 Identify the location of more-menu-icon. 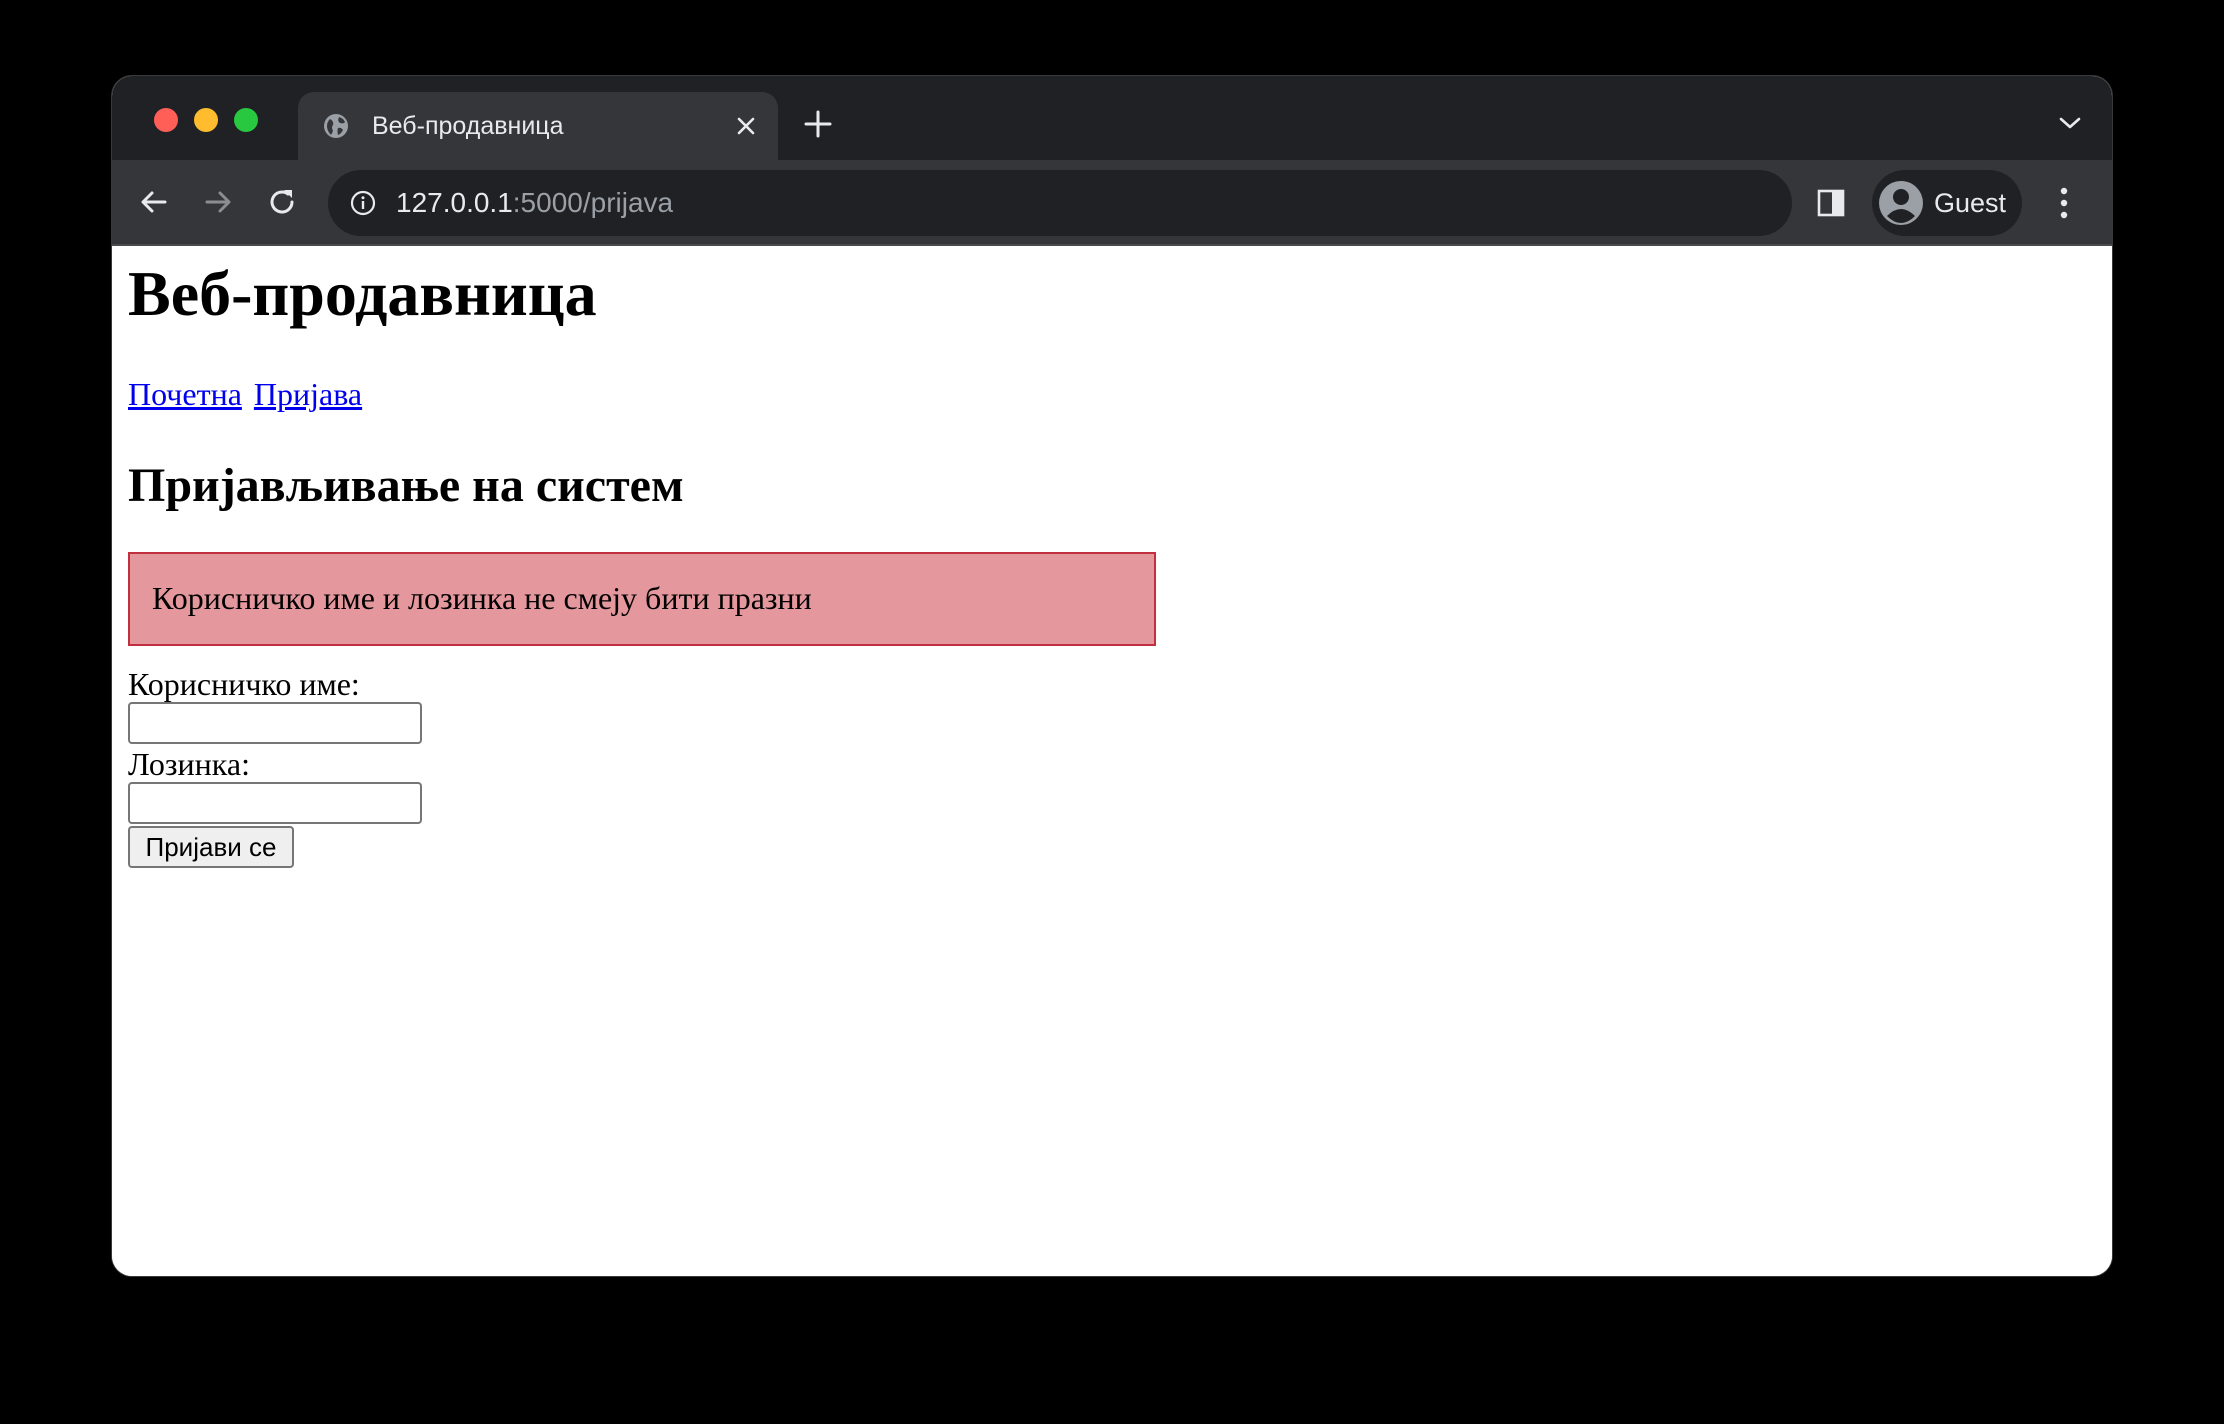
(2064, 203).